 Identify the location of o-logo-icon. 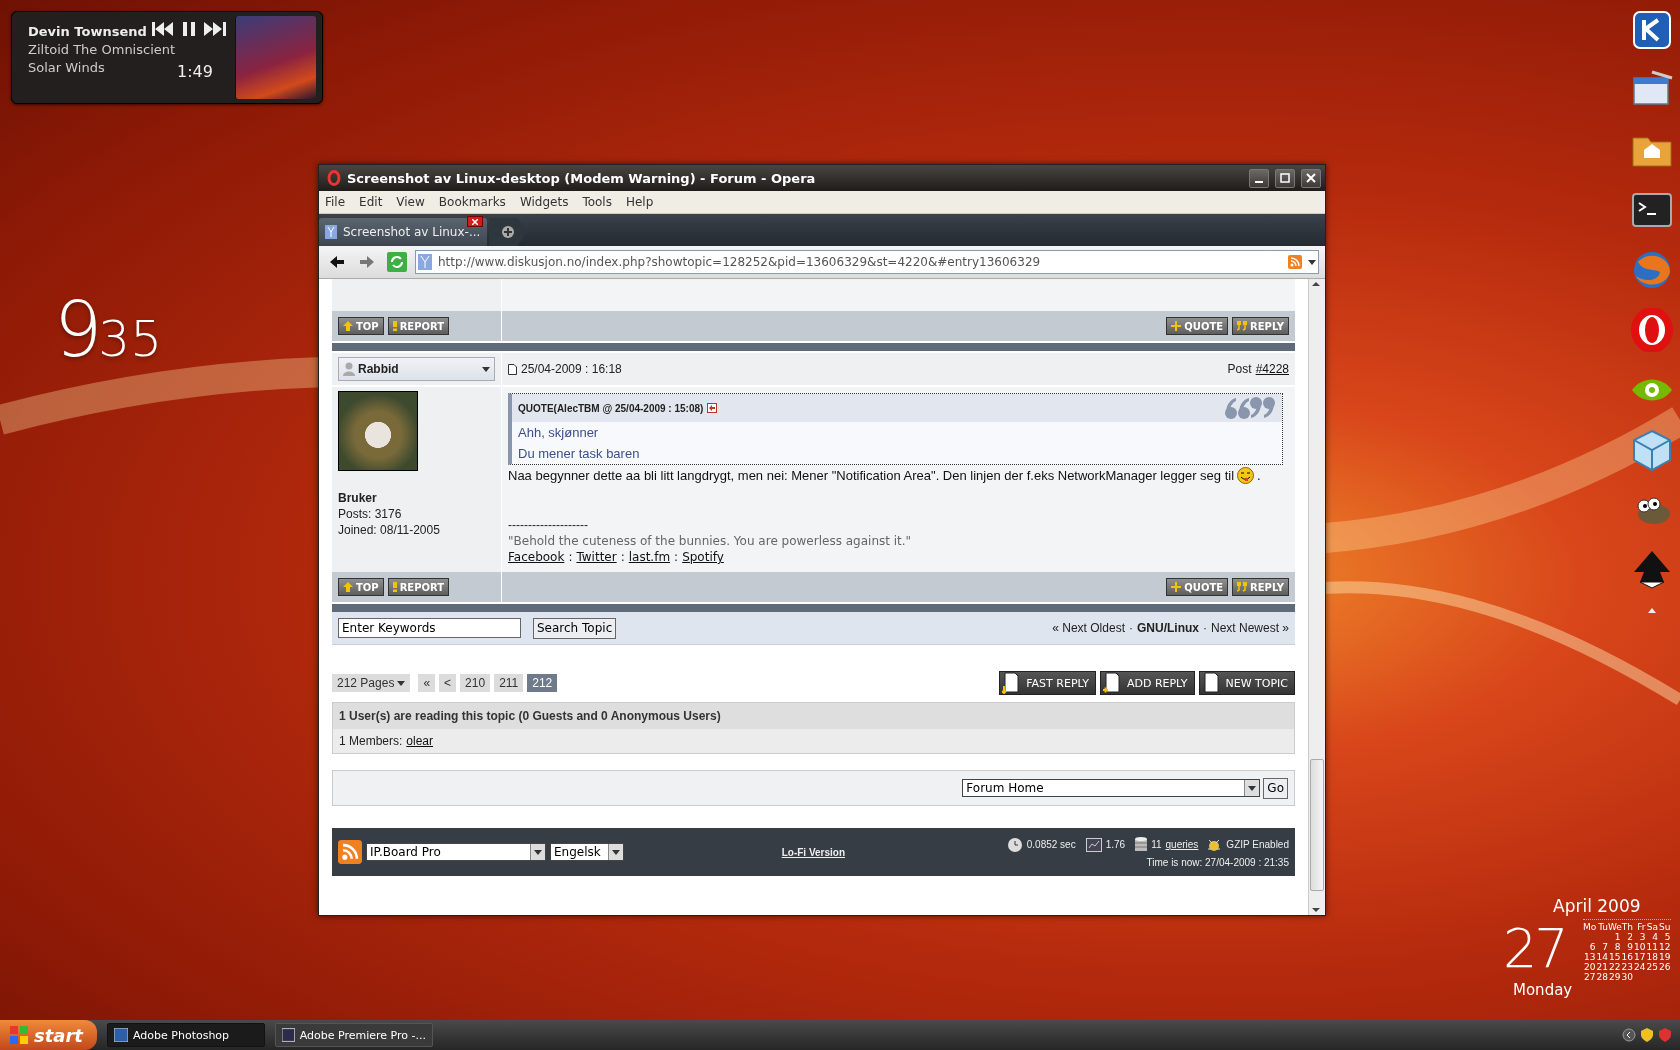
(1652, 330).